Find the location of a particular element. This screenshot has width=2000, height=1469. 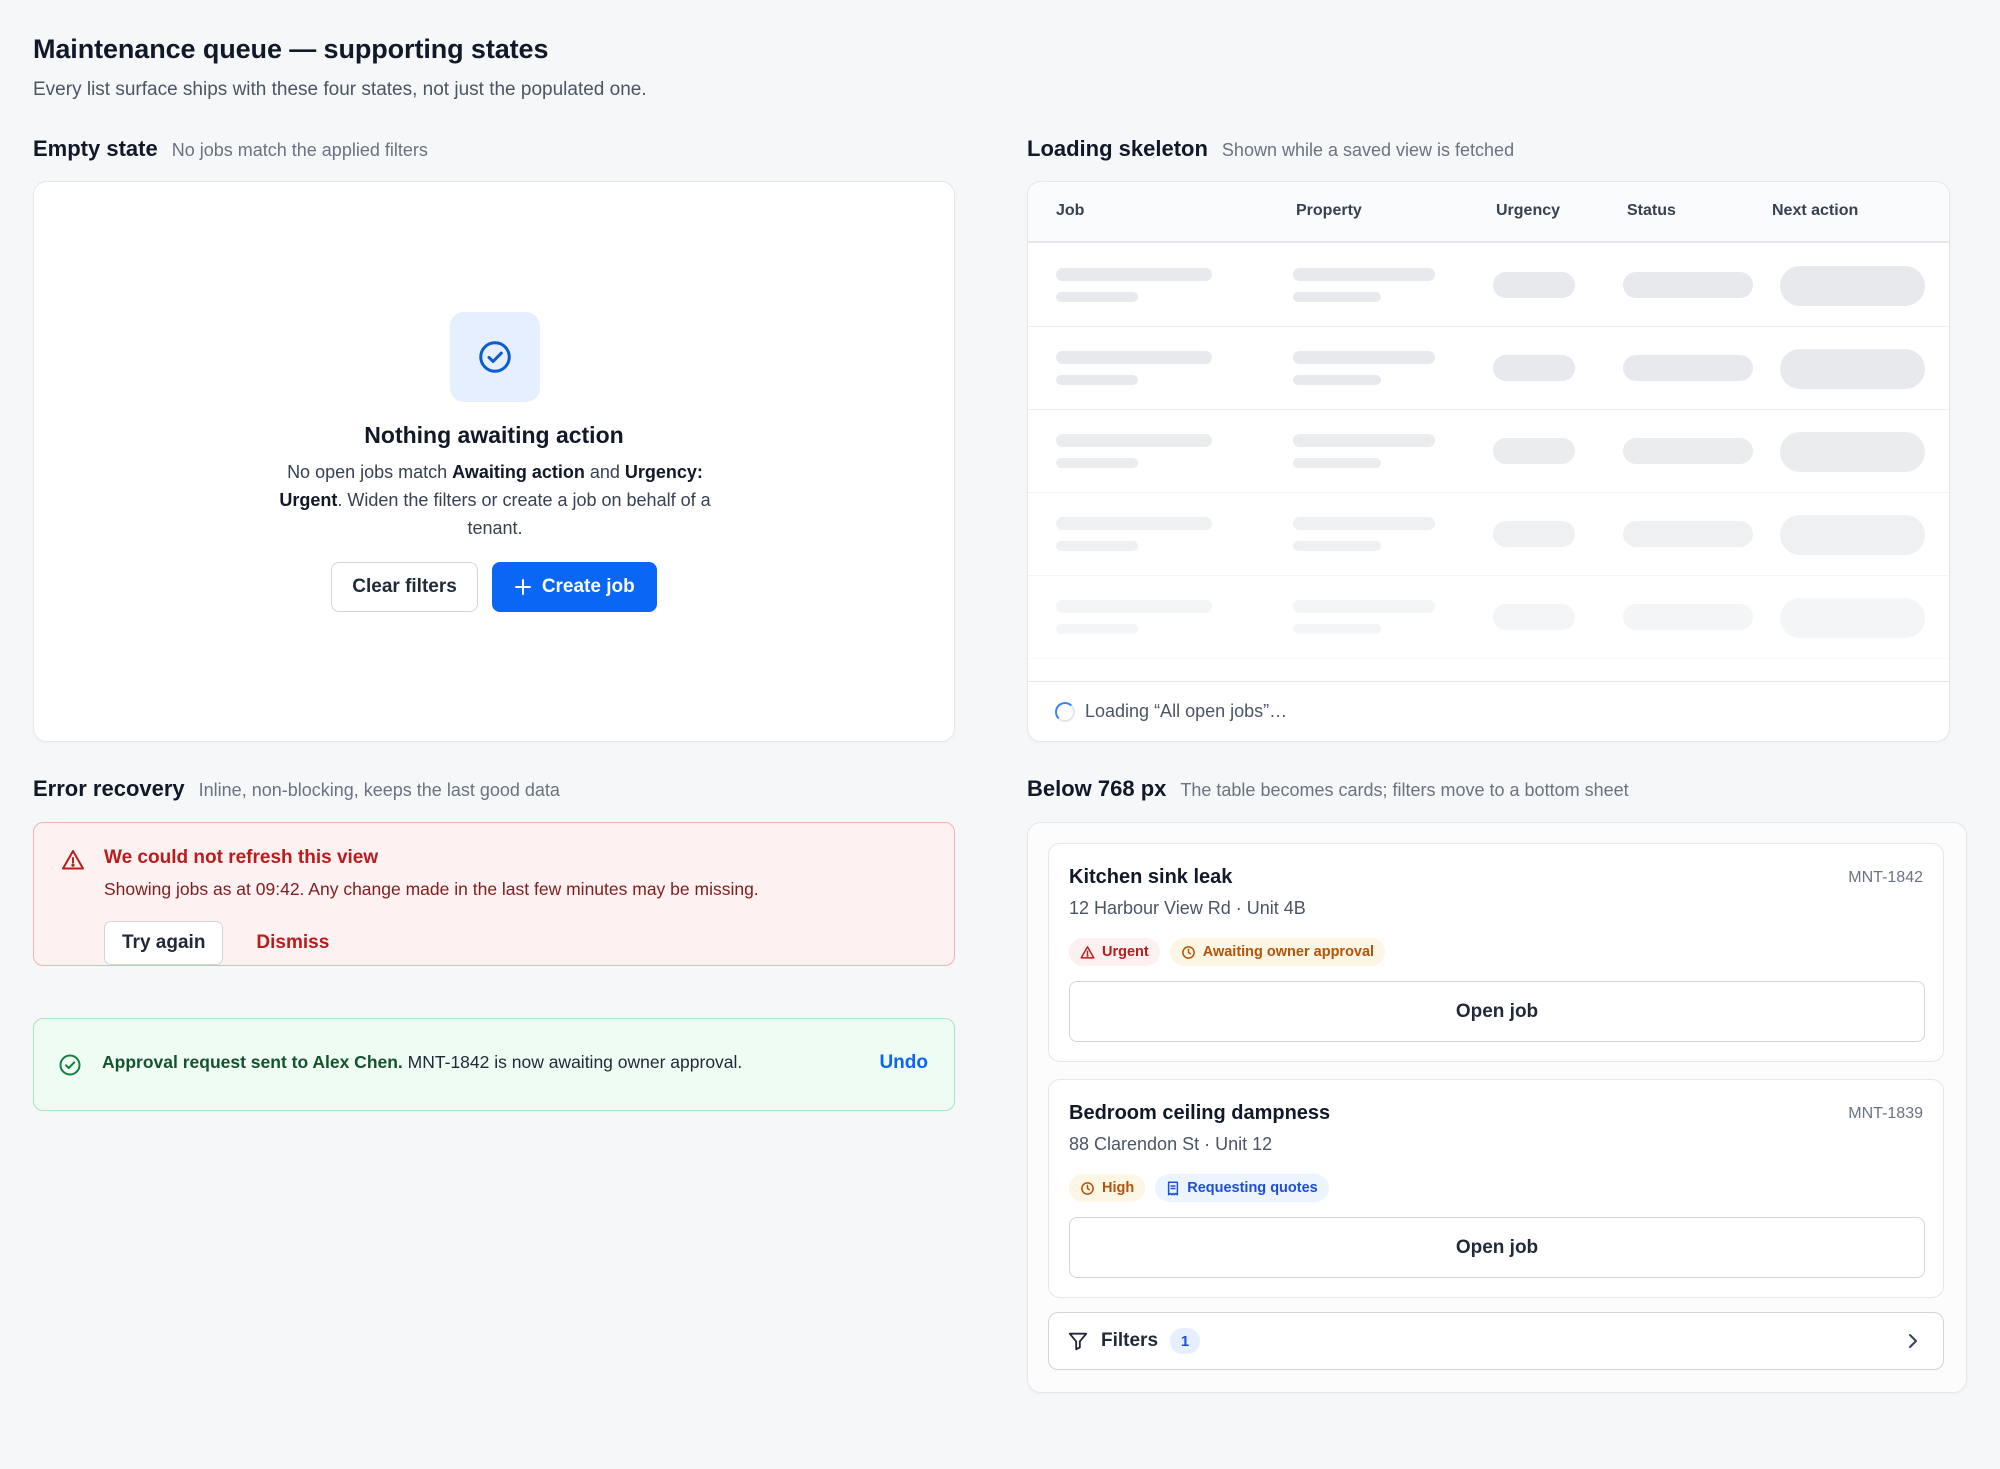

success-message-text: MNT-1842 is now awaiting owner approval. is located at coordinates (572, 1062).